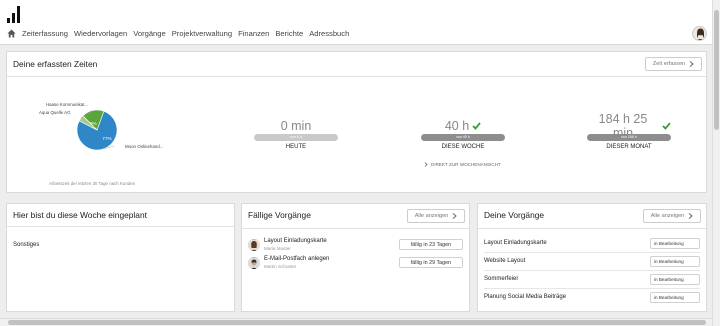  I want to click on stat-week-progress-bar: von 40 h, so click(463, 137).